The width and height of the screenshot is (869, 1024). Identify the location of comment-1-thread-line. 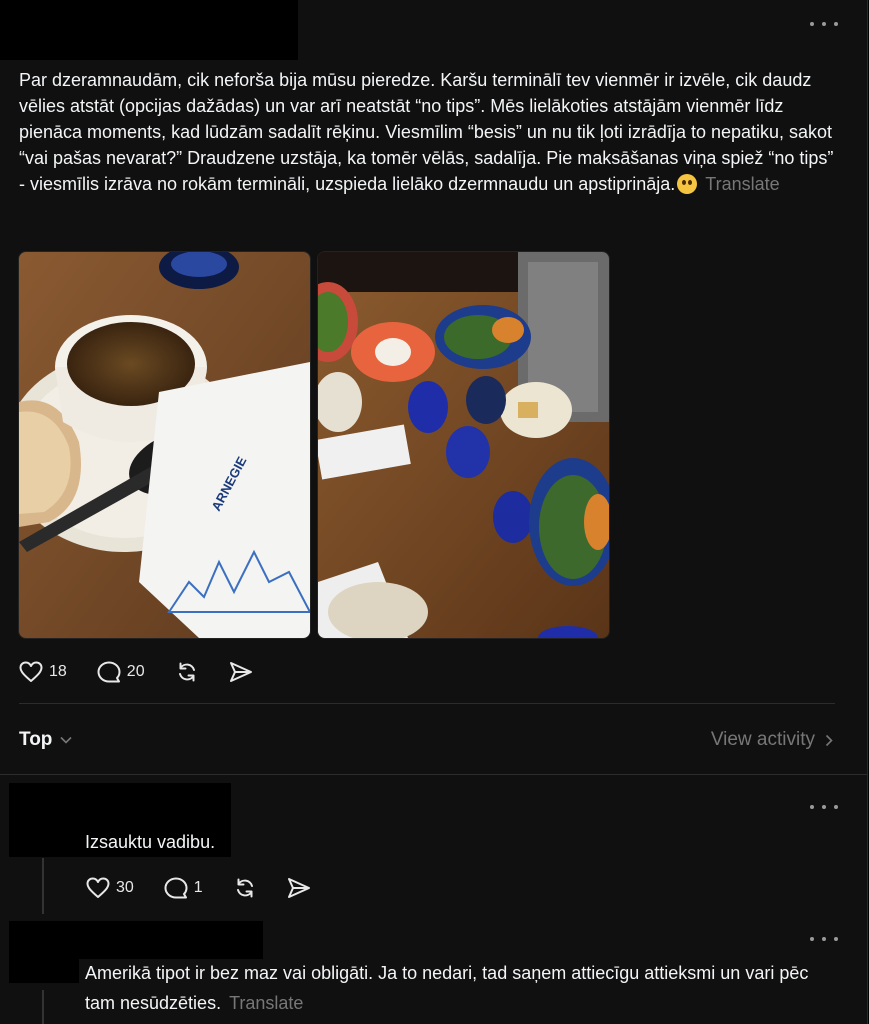
(43, 886).